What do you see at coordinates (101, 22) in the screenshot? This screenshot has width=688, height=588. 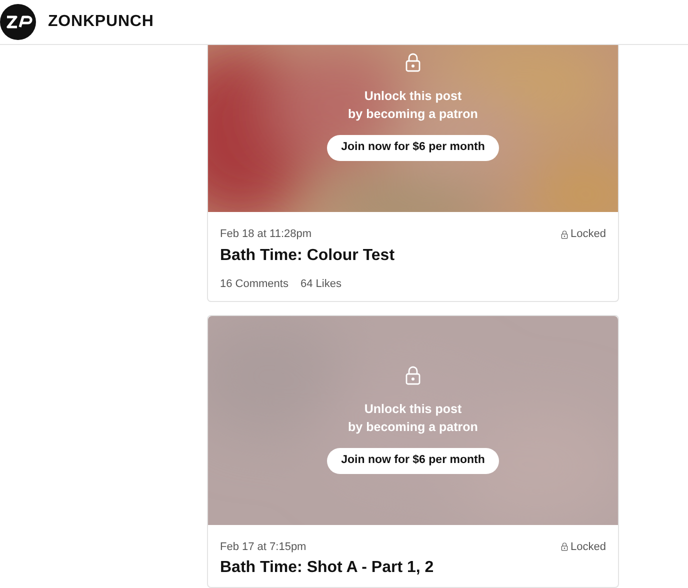 I see `brand-name: ZONKPUNCH` at bounding box center [101, 22].